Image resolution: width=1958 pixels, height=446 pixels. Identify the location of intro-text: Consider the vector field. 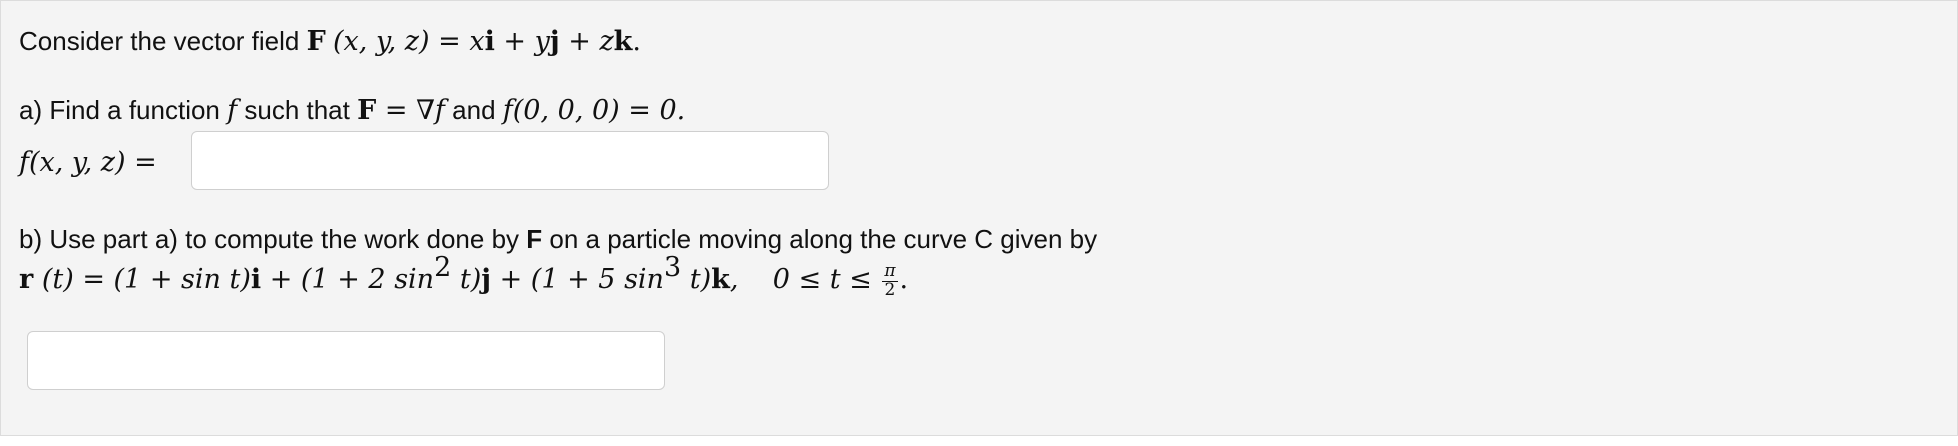
(159, 41).